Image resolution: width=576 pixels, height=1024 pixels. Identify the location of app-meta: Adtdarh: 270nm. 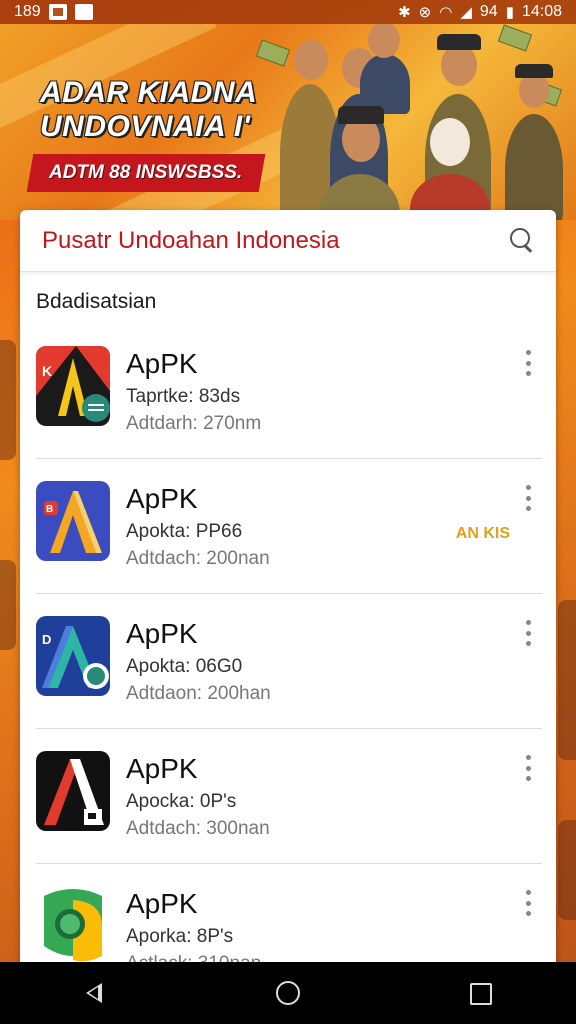
(194, 423).